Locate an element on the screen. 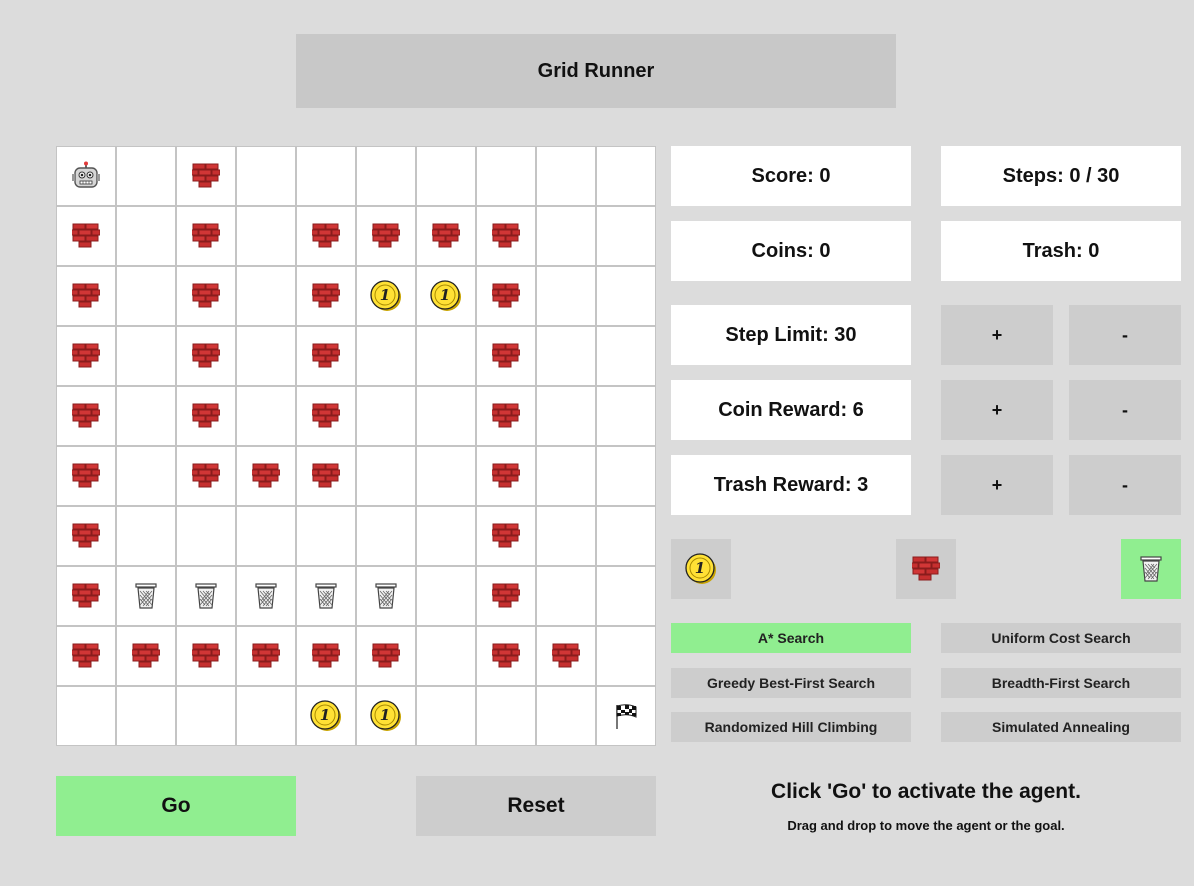 The image size is (1194, 886). step-limit-decrease-button: - is located at coordinates (1125, 335).